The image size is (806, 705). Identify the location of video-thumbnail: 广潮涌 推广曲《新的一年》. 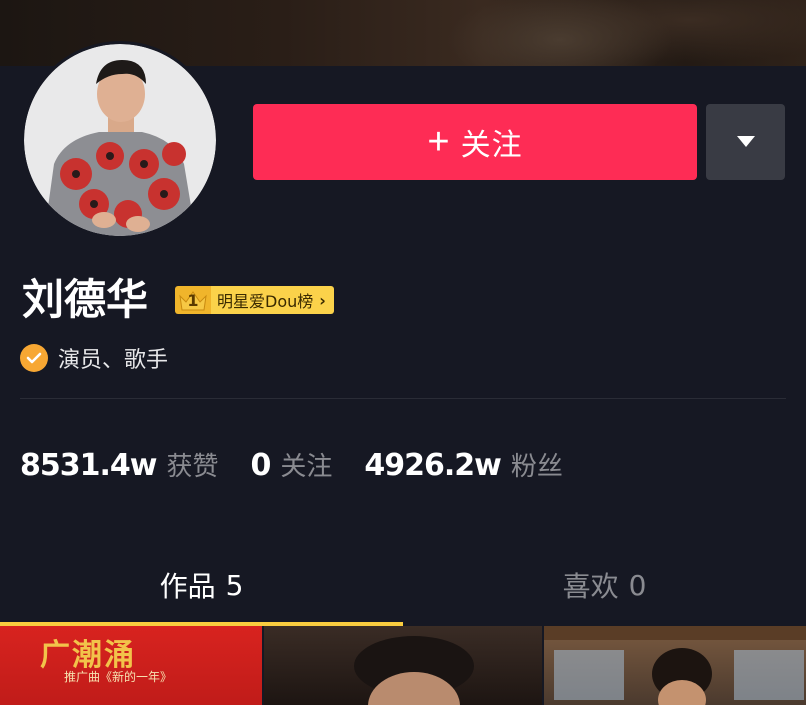
(131, 665).